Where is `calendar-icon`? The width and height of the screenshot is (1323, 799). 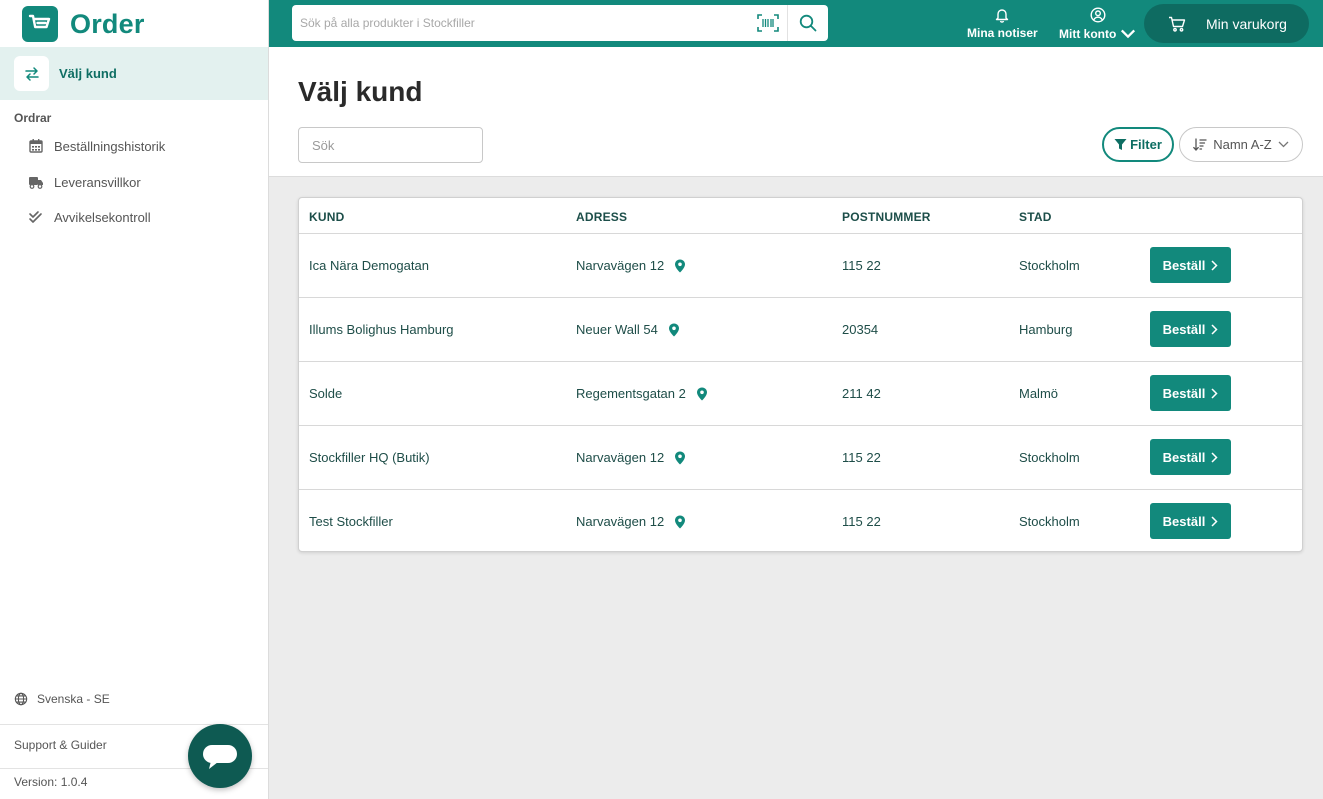
calendar-icon is located at coordinates (36, 146).